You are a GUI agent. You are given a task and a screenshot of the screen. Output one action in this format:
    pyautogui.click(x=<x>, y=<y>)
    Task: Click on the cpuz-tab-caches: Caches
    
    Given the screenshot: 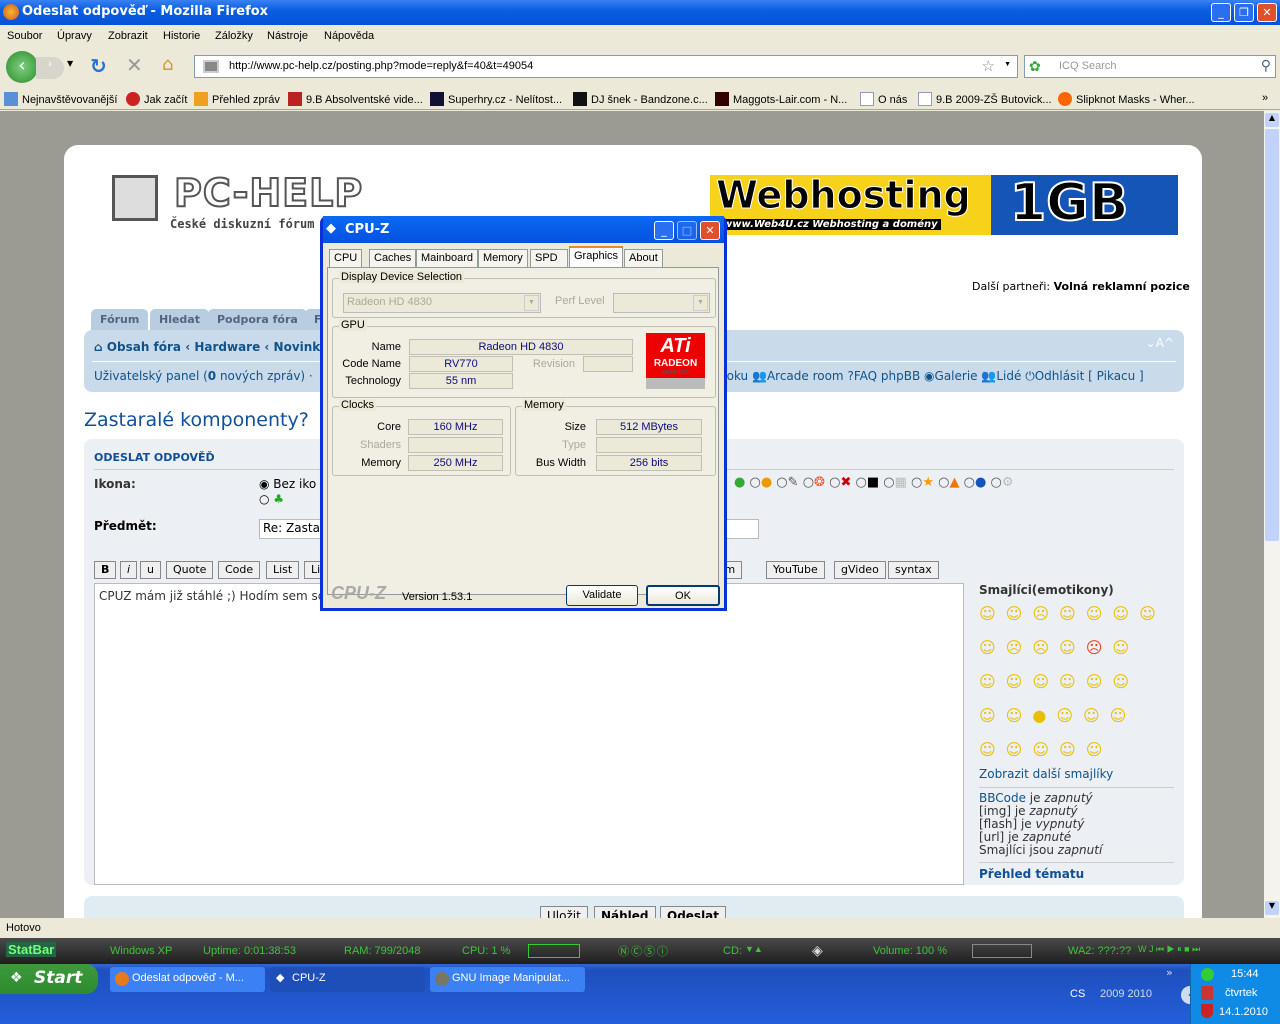 What is the action you would take?
    pyautogui.click(x=393, y=258)
    